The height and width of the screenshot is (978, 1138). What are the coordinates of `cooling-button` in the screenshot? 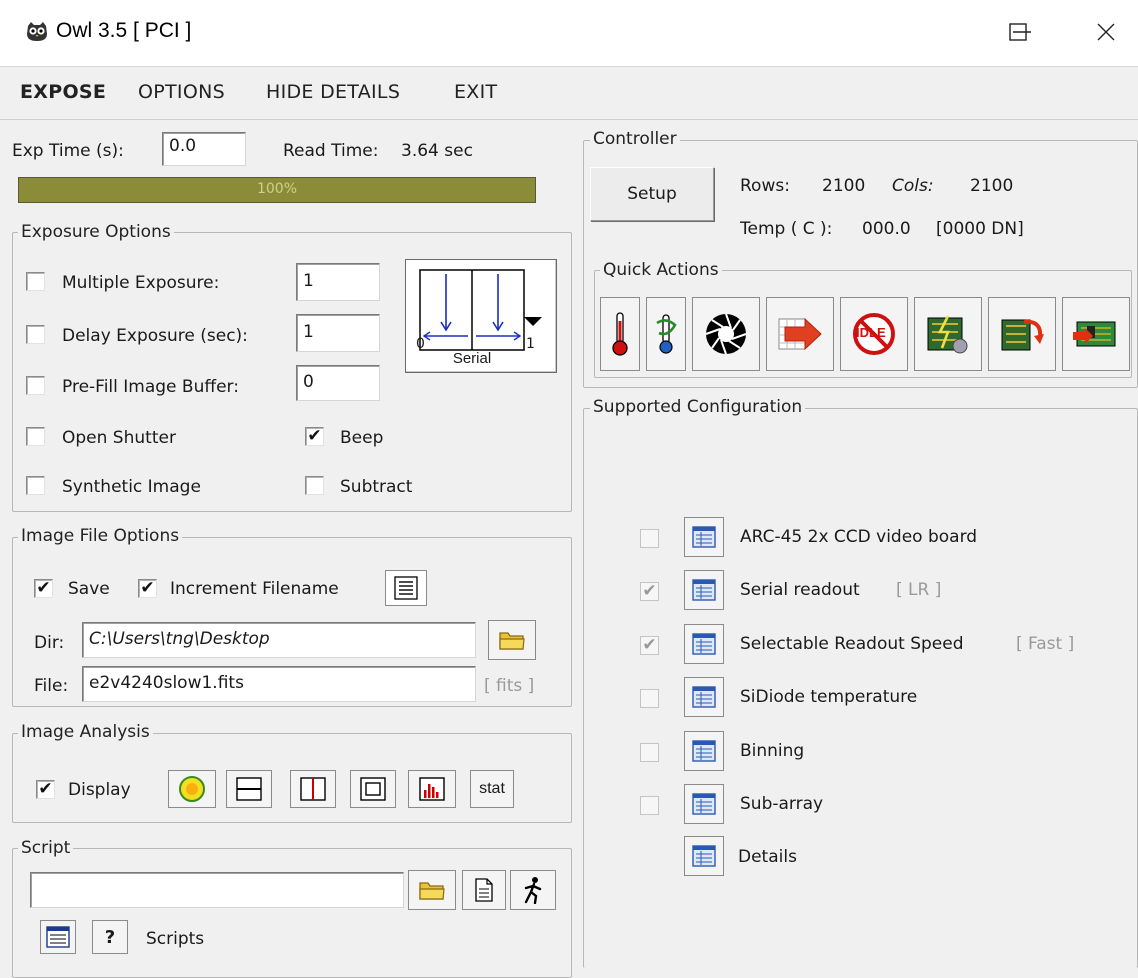 It's located at (666, 334).